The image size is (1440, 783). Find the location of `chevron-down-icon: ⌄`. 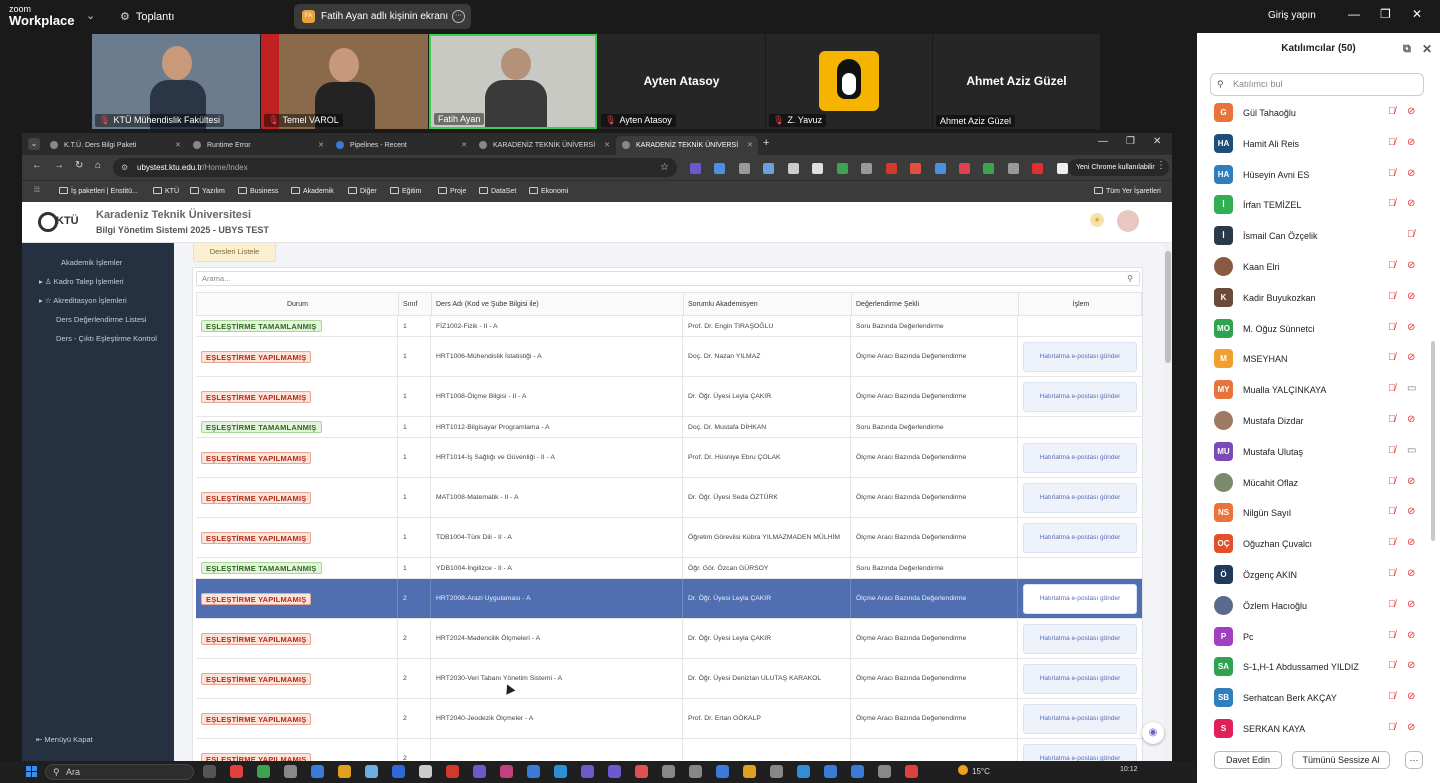

chevron-down-icon: ⌄ is located at coordinates (90, 15).